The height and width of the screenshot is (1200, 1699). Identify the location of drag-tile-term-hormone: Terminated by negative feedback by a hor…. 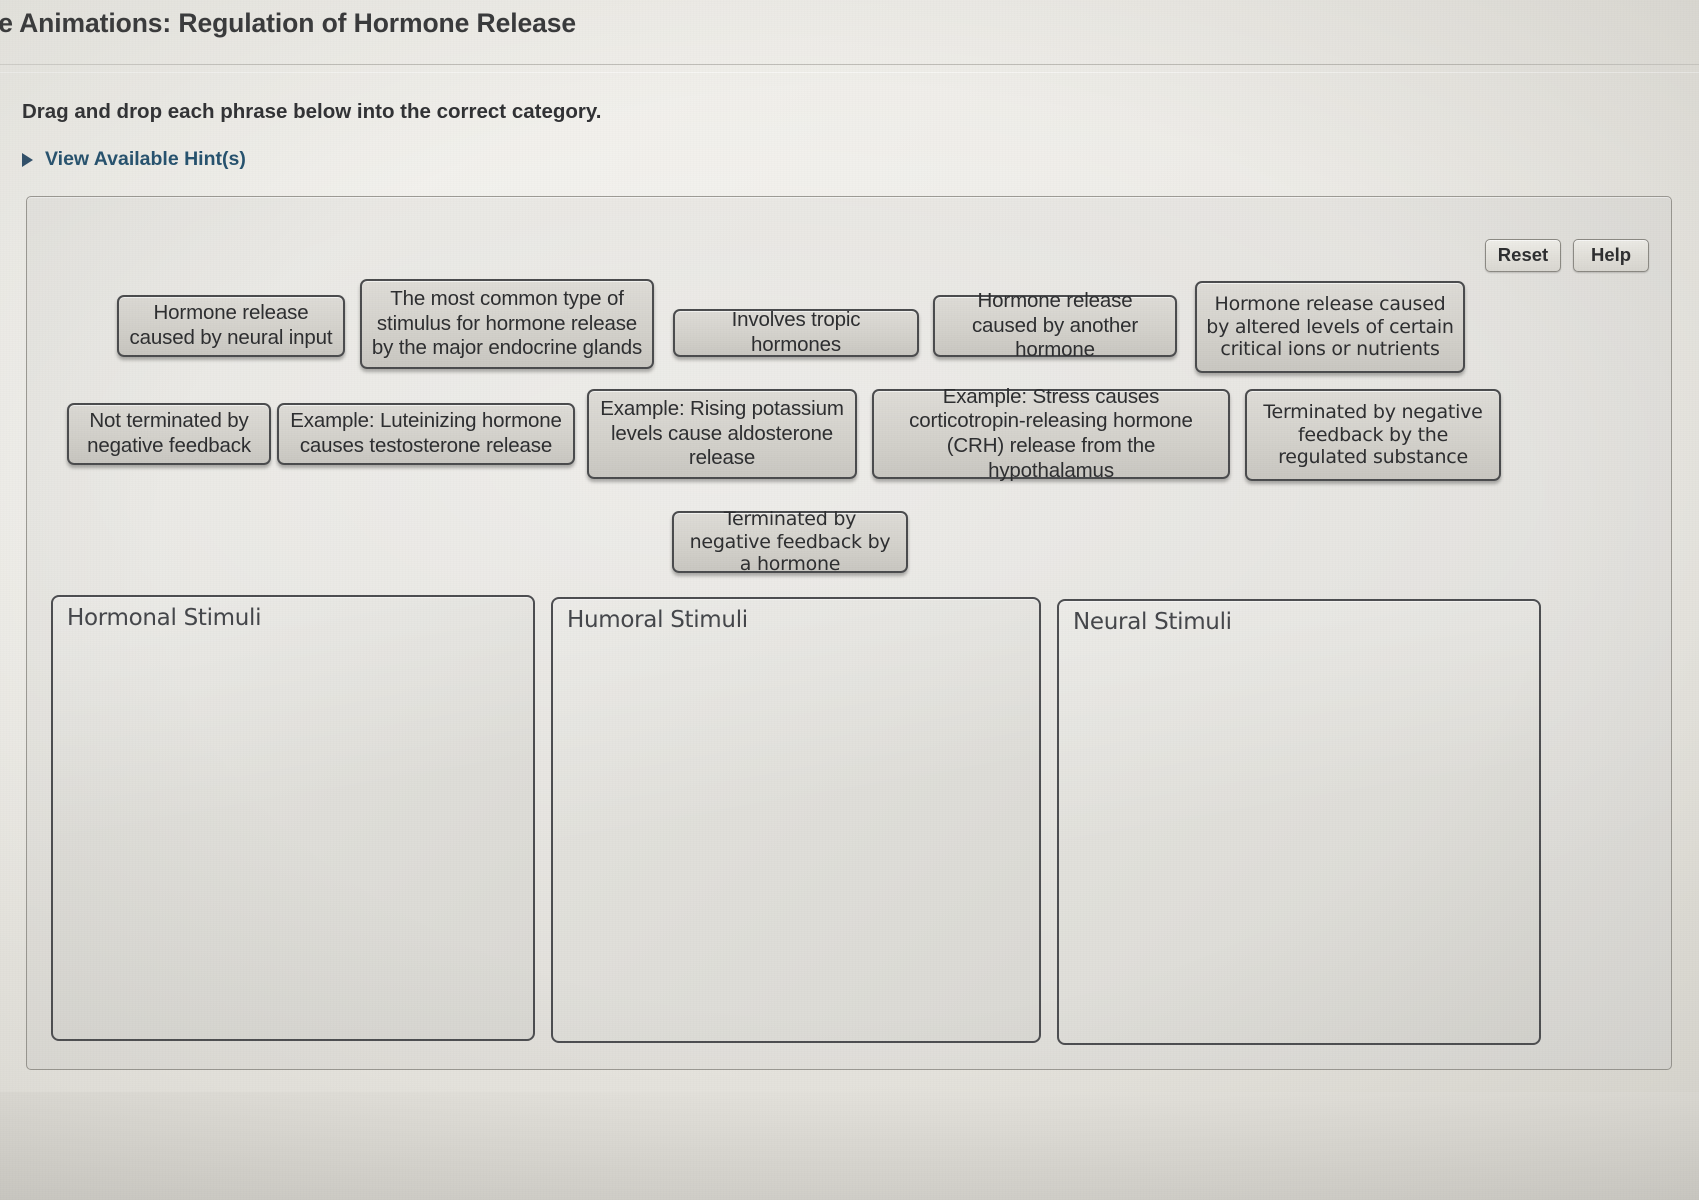
(790, 541).